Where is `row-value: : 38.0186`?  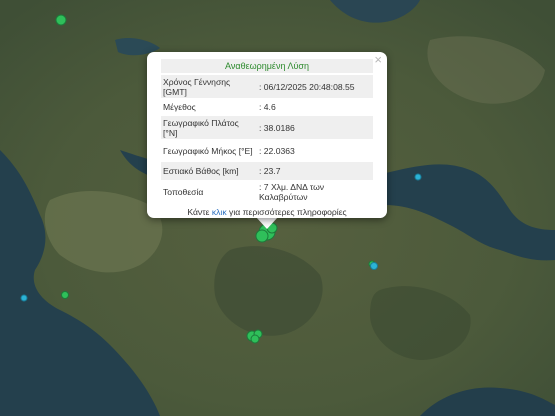
row-value: : 38.0186 is located at coordinates (315, 127).